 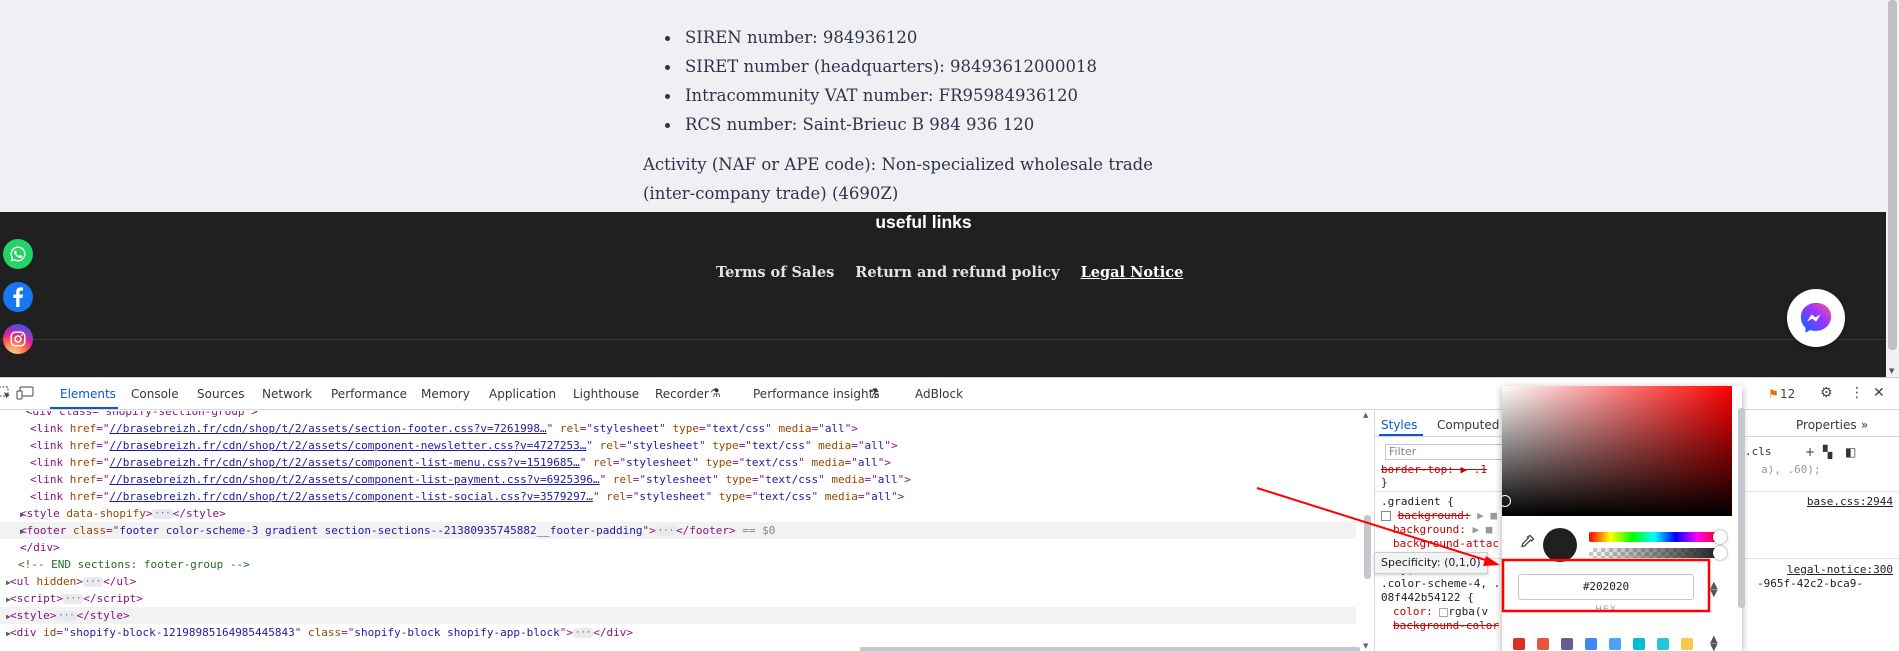 I want to click on more-tabs-chevron-icon: », so click(x=1864, y=425).